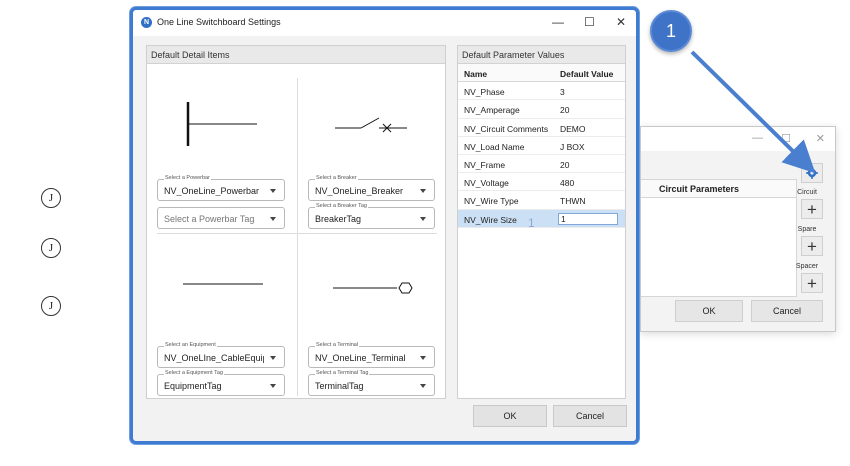  What do you see at coordinates (558, 22) in the screenshot?
I see `minimize-icon: —` at bounding box center [558, 22].